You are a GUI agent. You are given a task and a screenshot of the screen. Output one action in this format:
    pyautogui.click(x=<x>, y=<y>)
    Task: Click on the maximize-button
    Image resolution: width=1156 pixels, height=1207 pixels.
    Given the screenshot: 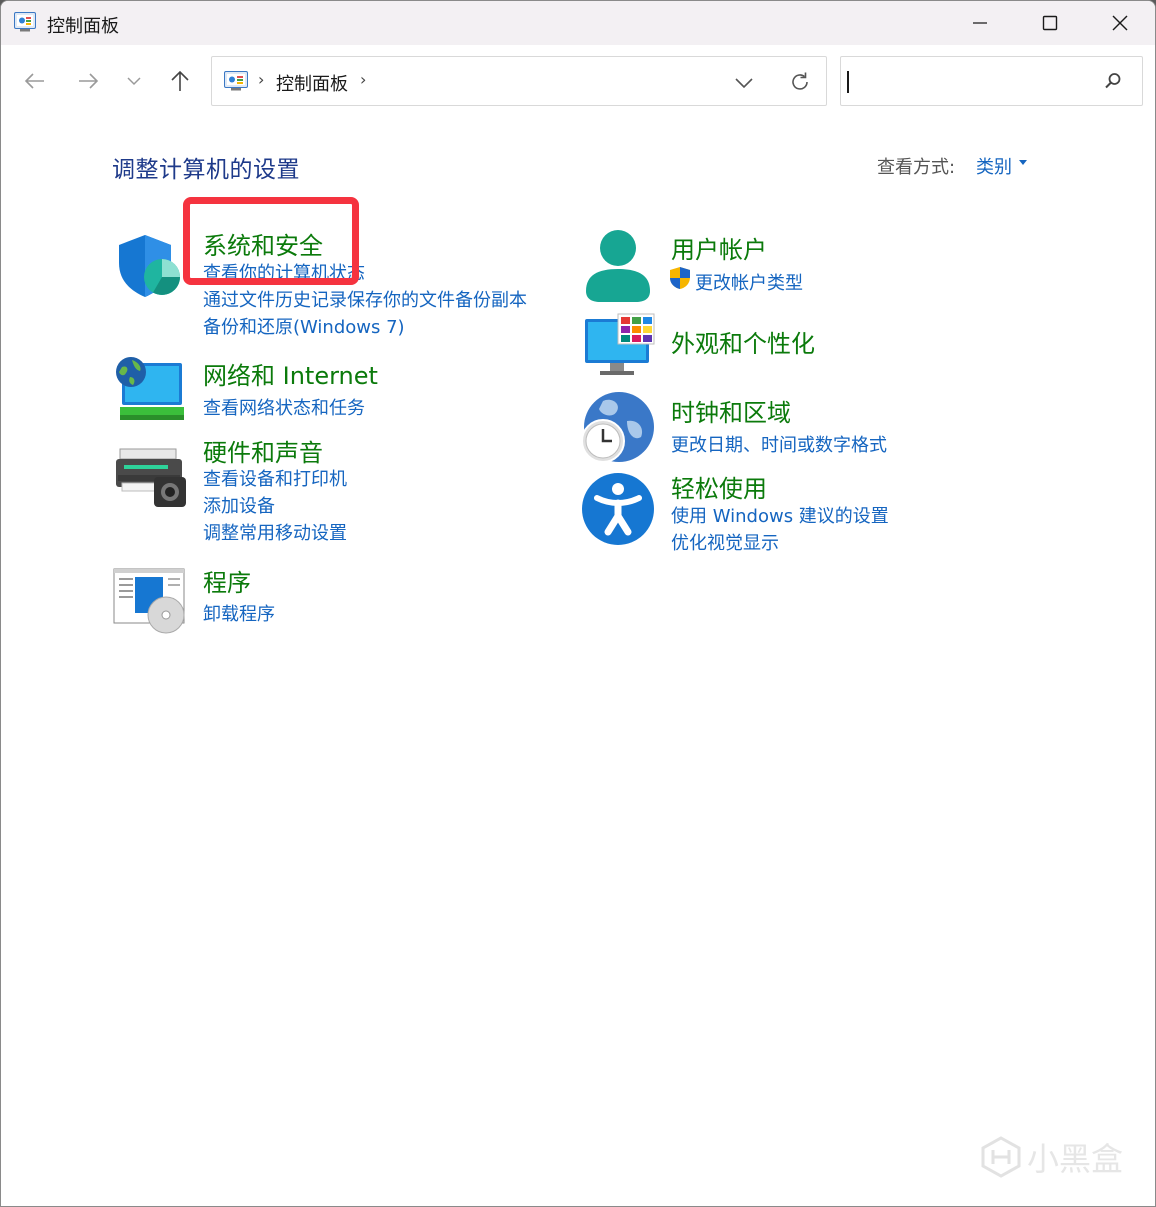 What is the action you would take?
    pyautogui.click(x=1050, y=23)
    